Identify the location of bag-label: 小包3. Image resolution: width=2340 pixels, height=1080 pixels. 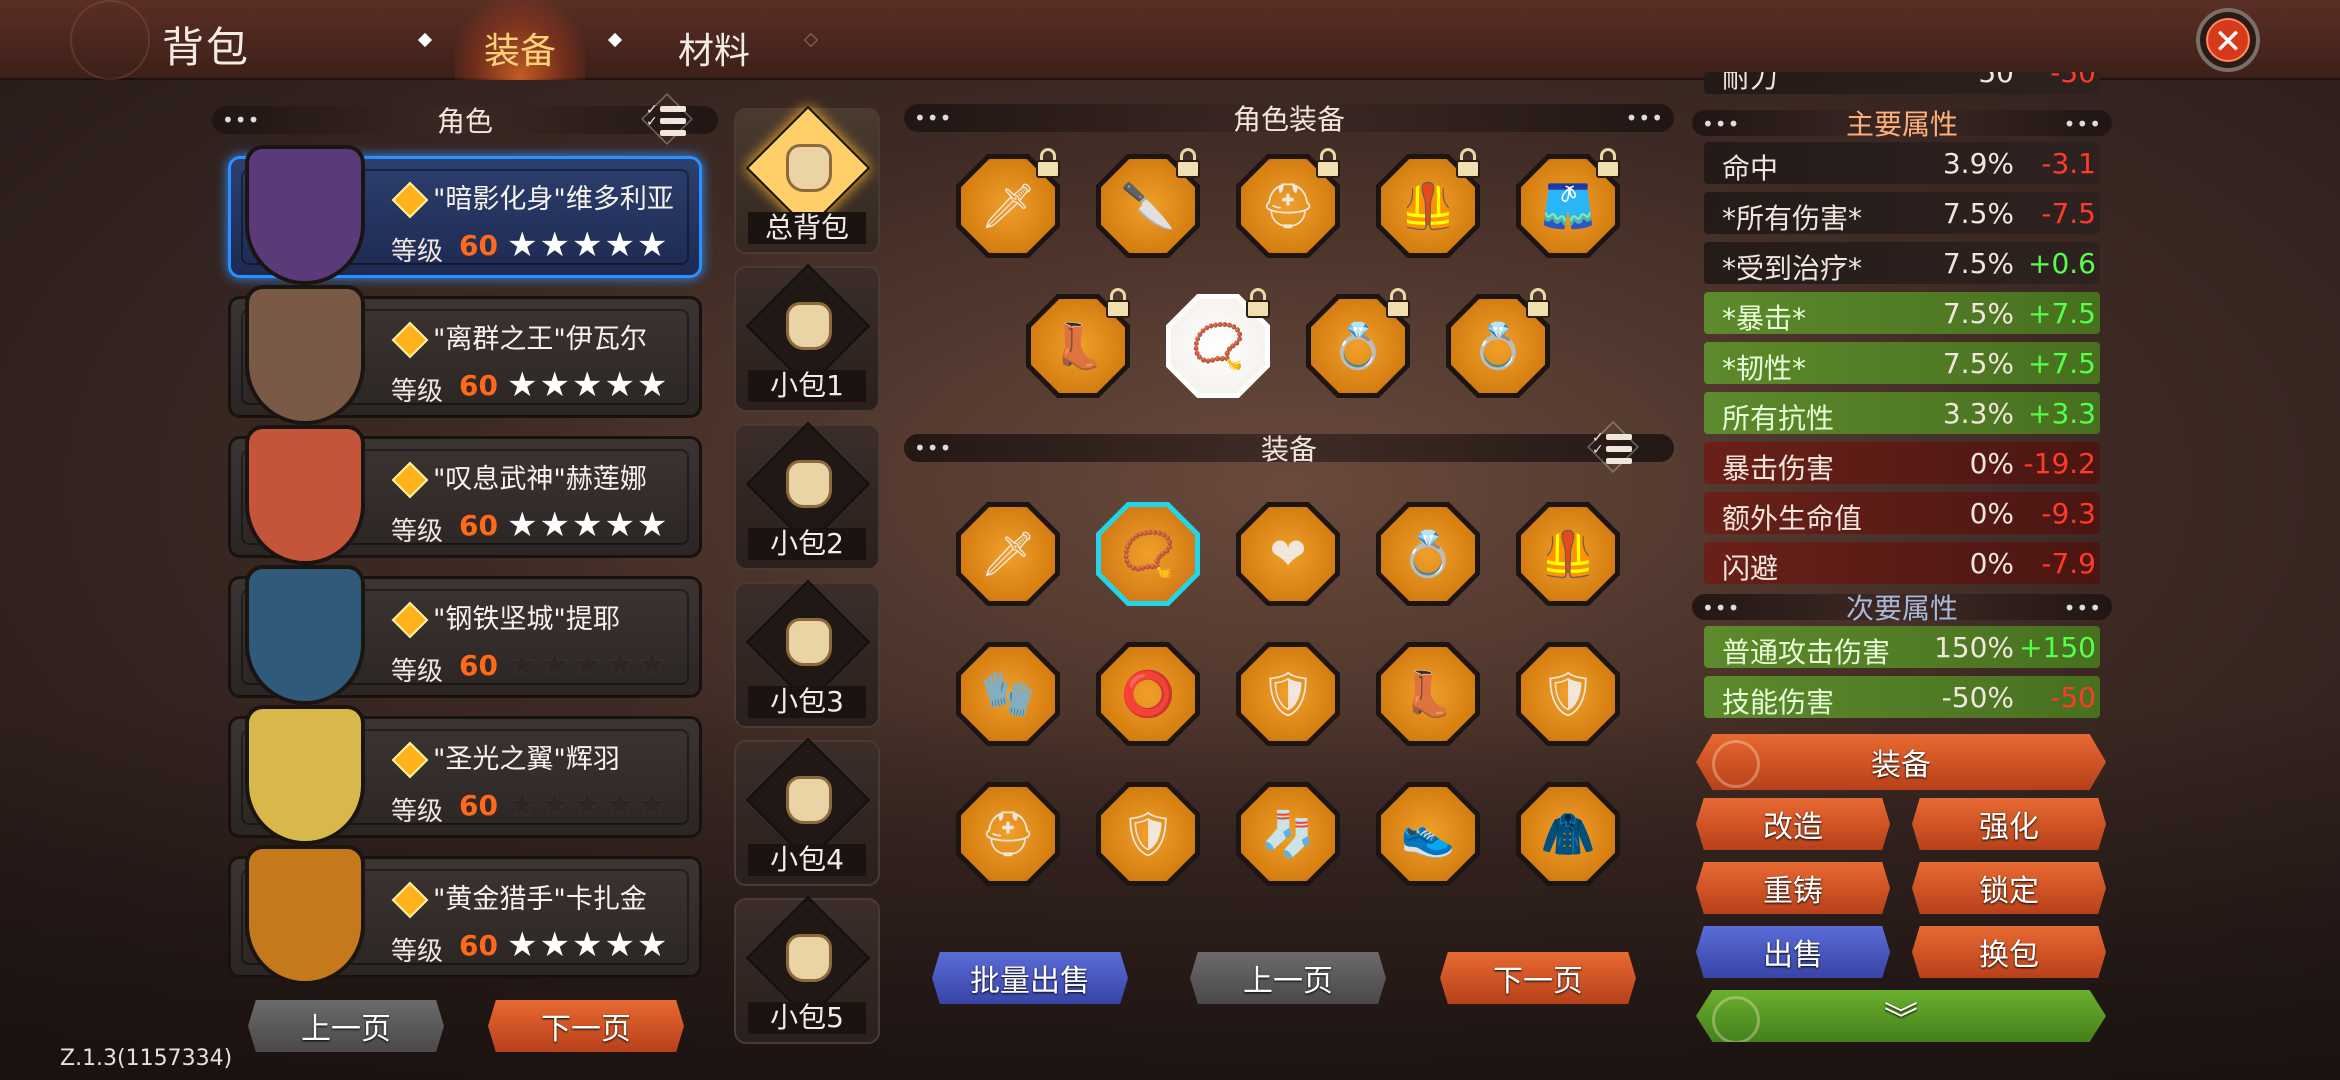
(807, 702).